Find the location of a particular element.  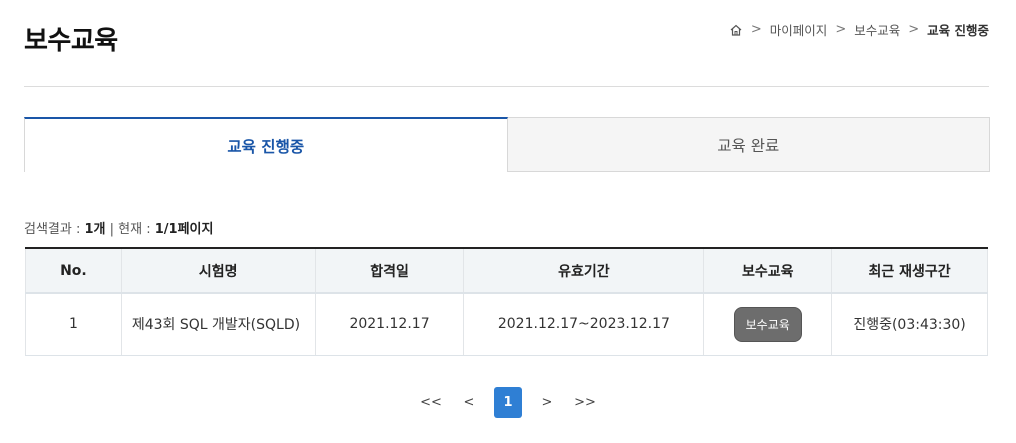

page-last-button: >> is located at coordinates (585, 402).